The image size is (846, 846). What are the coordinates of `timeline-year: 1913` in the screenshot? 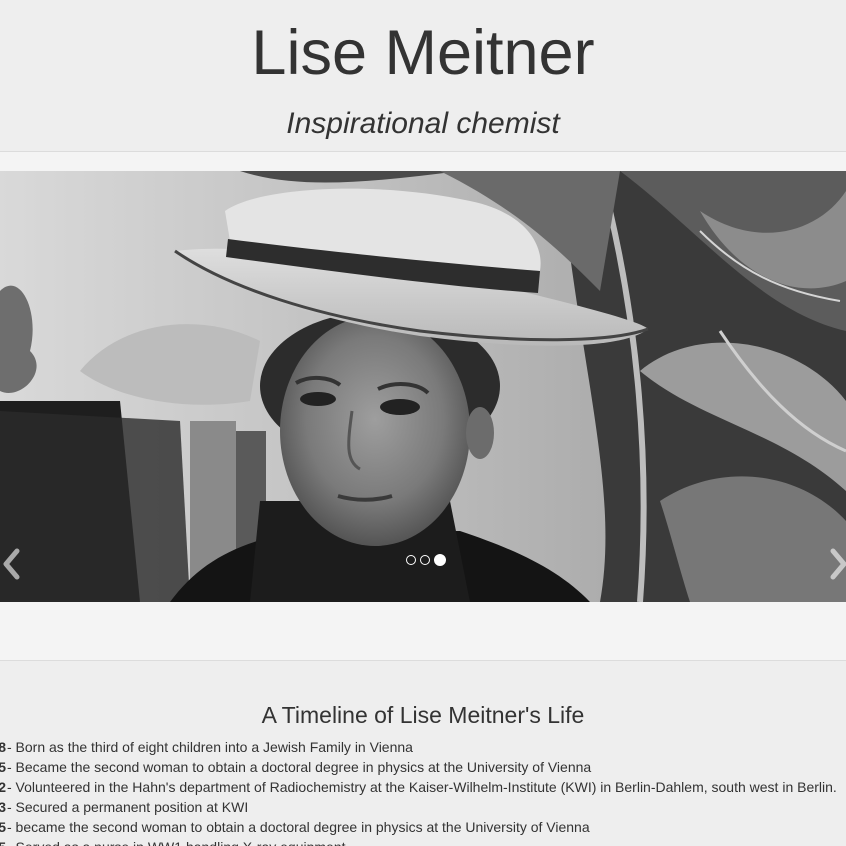 It's located at (3, 807).